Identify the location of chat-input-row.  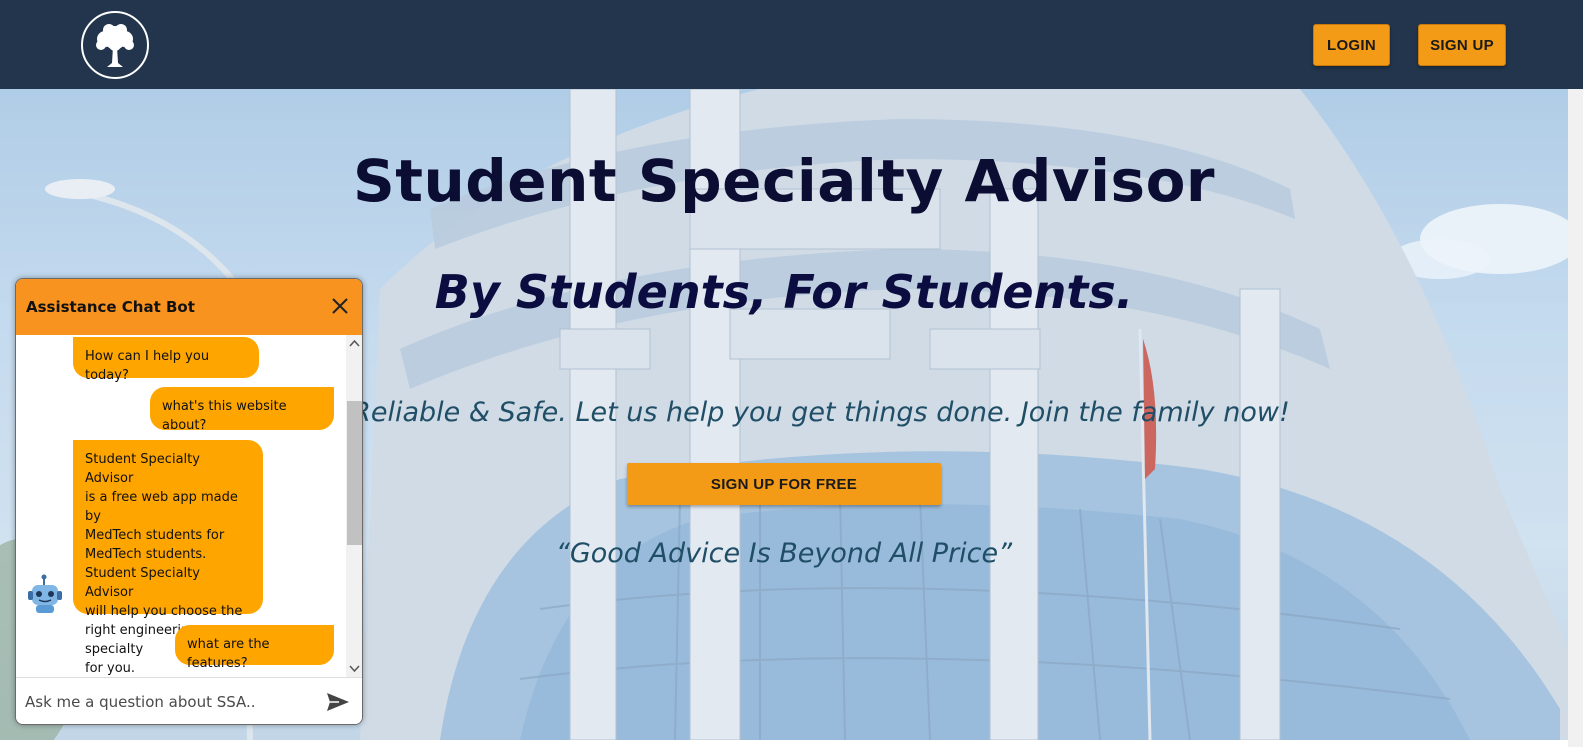
(189, 700).